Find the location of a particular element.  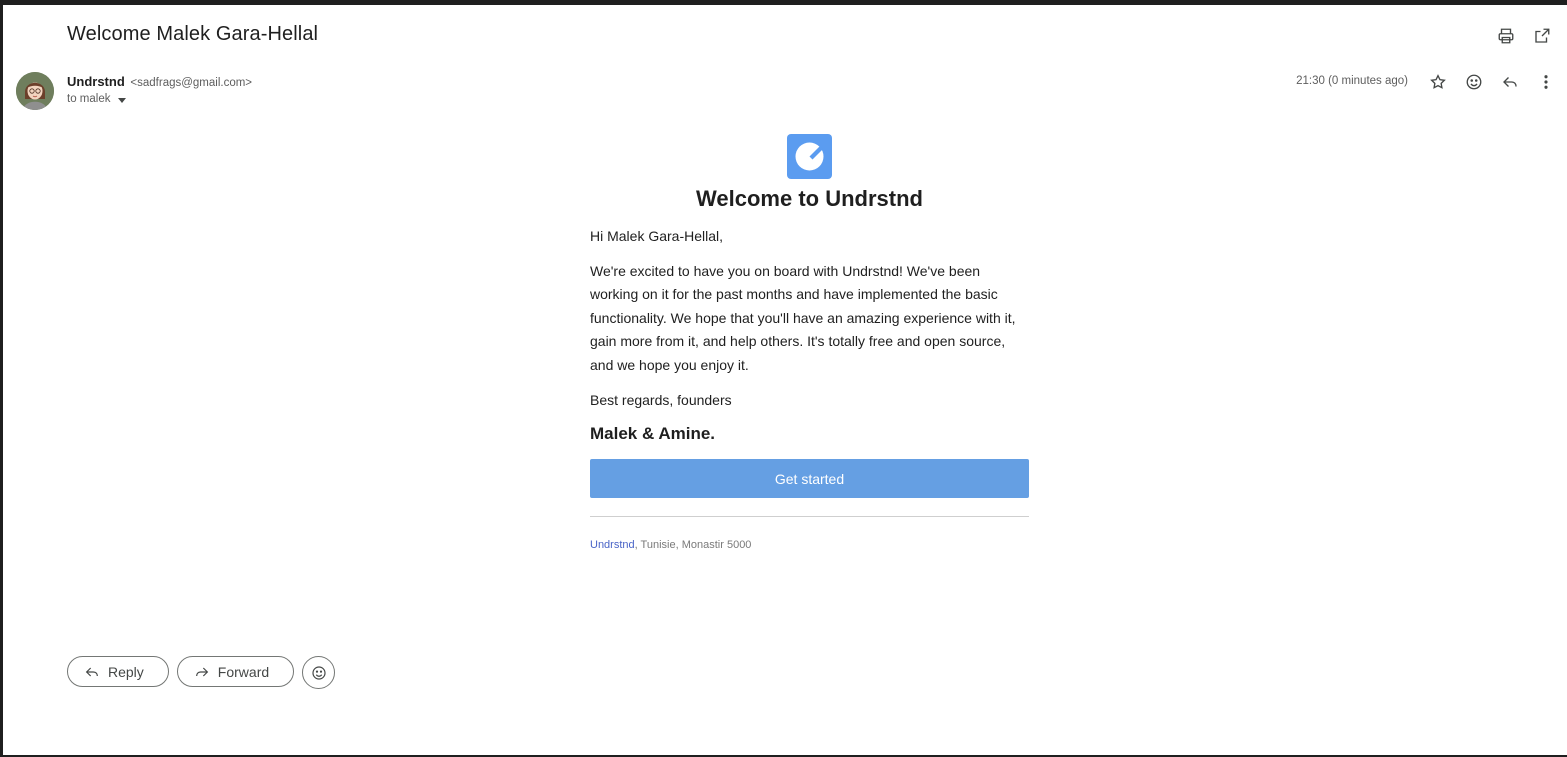

reply-button: Reply is located at coordinates (118, 671).